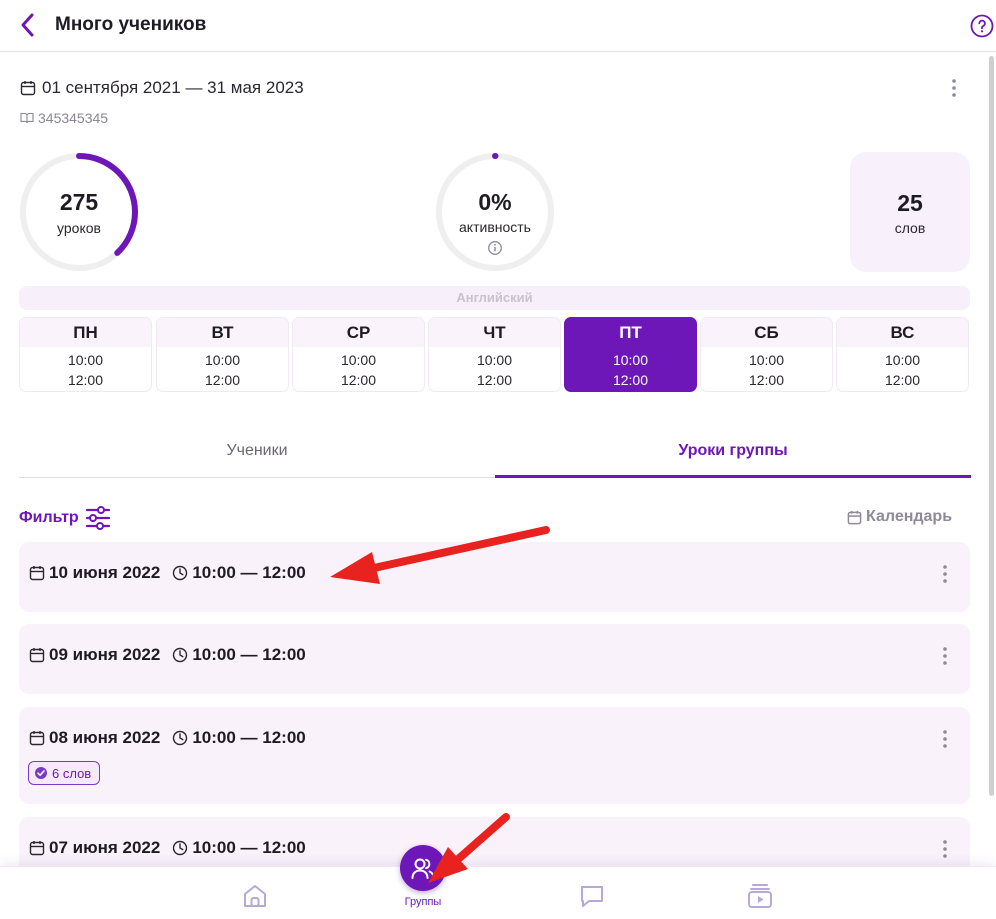  What do you see at coordinates (494, 332) in the screenshot?
I see `day-name: ЧТ` at bounding box center [494, 332].